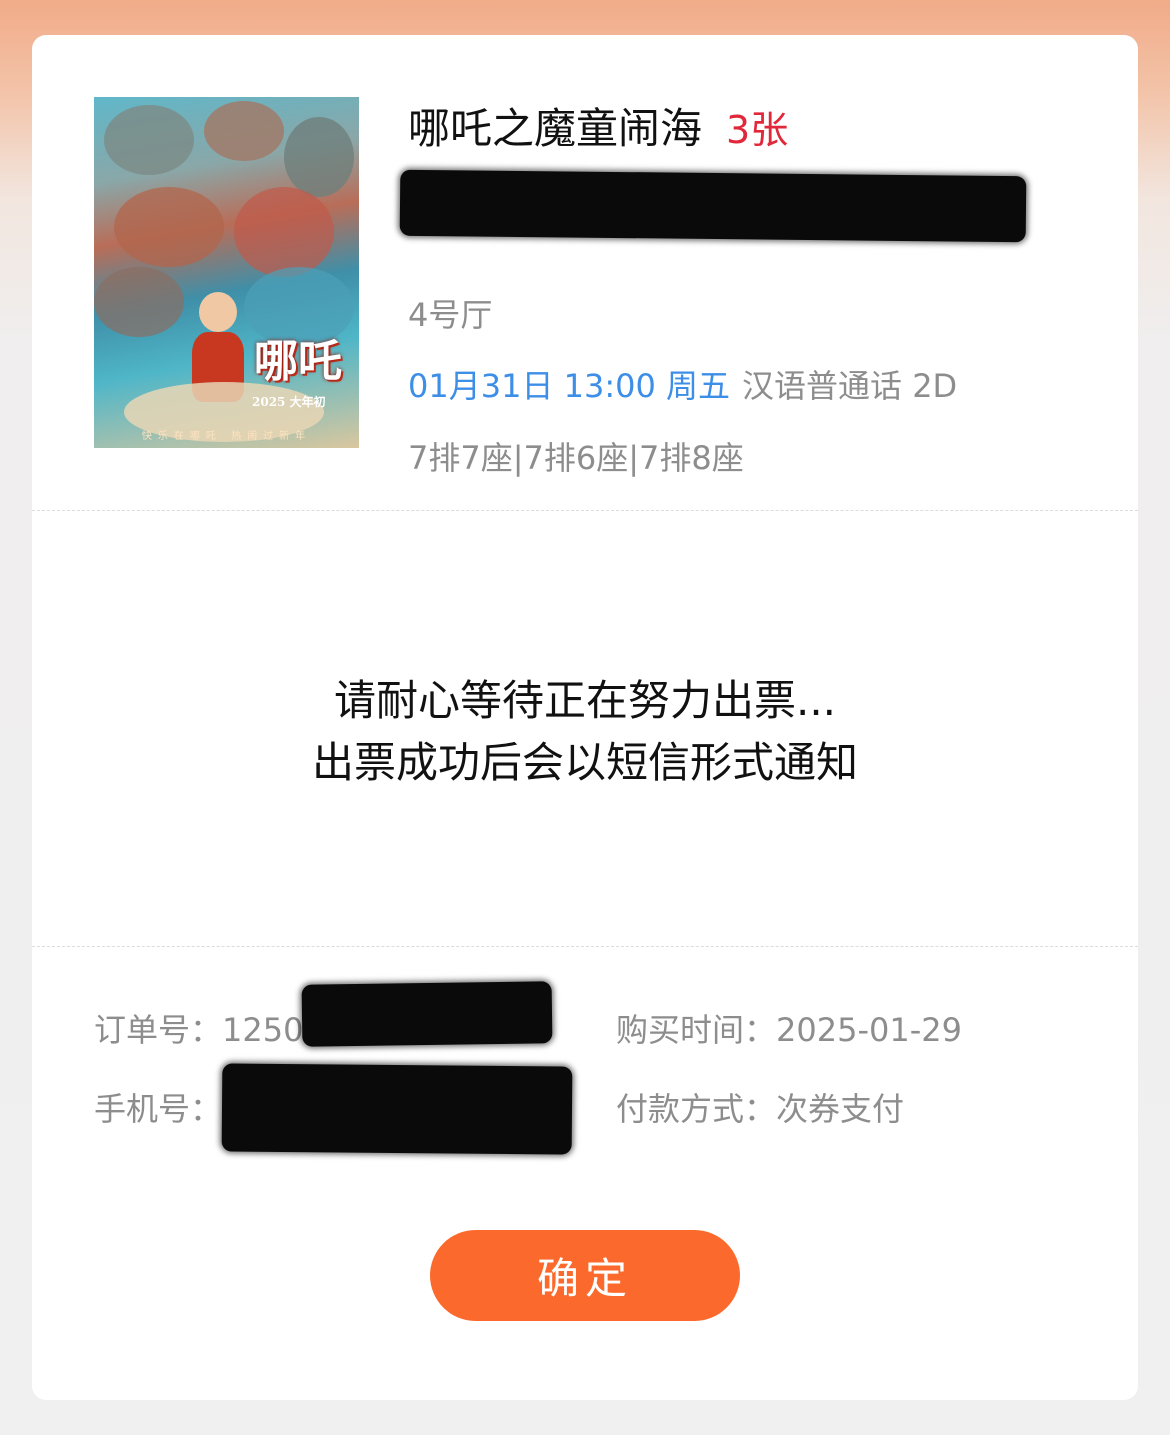 This screenshot has width=1170, height=1435. I want to click on order-number: 订单号：12501, so click(209, 1028).